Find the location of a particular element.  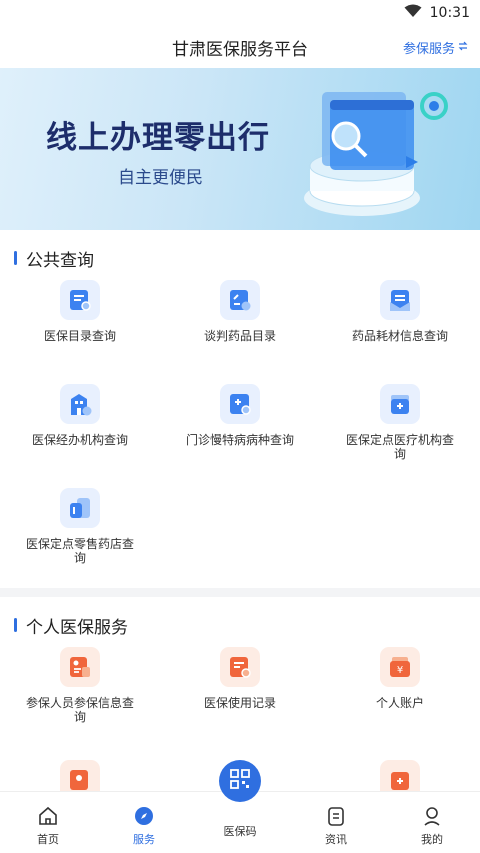

tile-label: 医保目录查询 is located at coordinates (79, 336).